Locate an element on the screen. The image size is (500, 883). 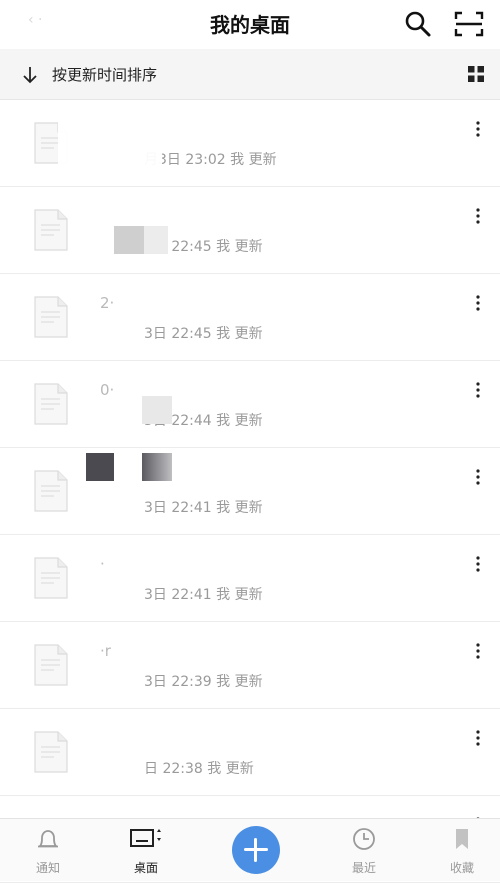
file-row: 3日 22:45 我 更新 is located at coordinates (250, 230).